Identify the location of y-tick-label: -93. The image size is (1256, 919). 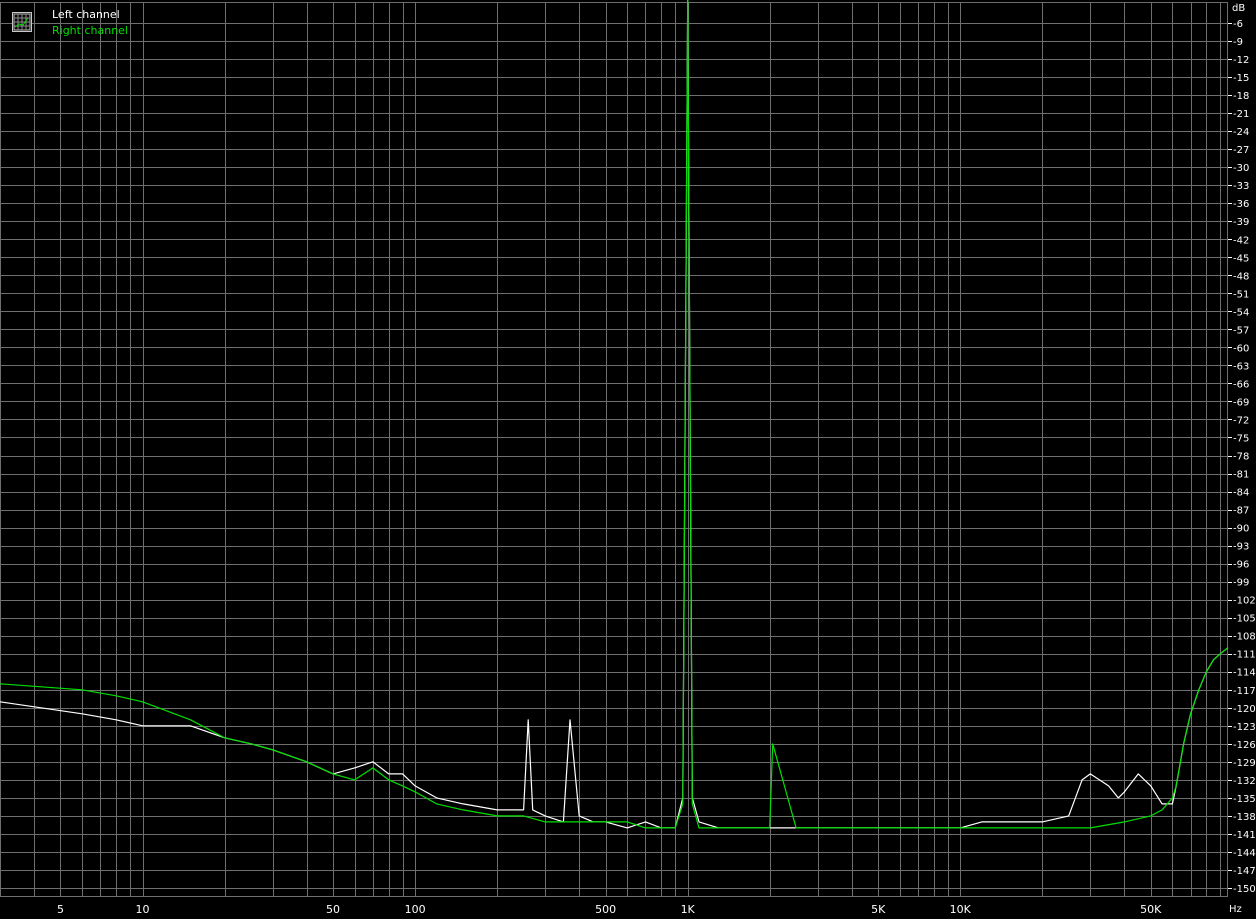
(1241, 547).